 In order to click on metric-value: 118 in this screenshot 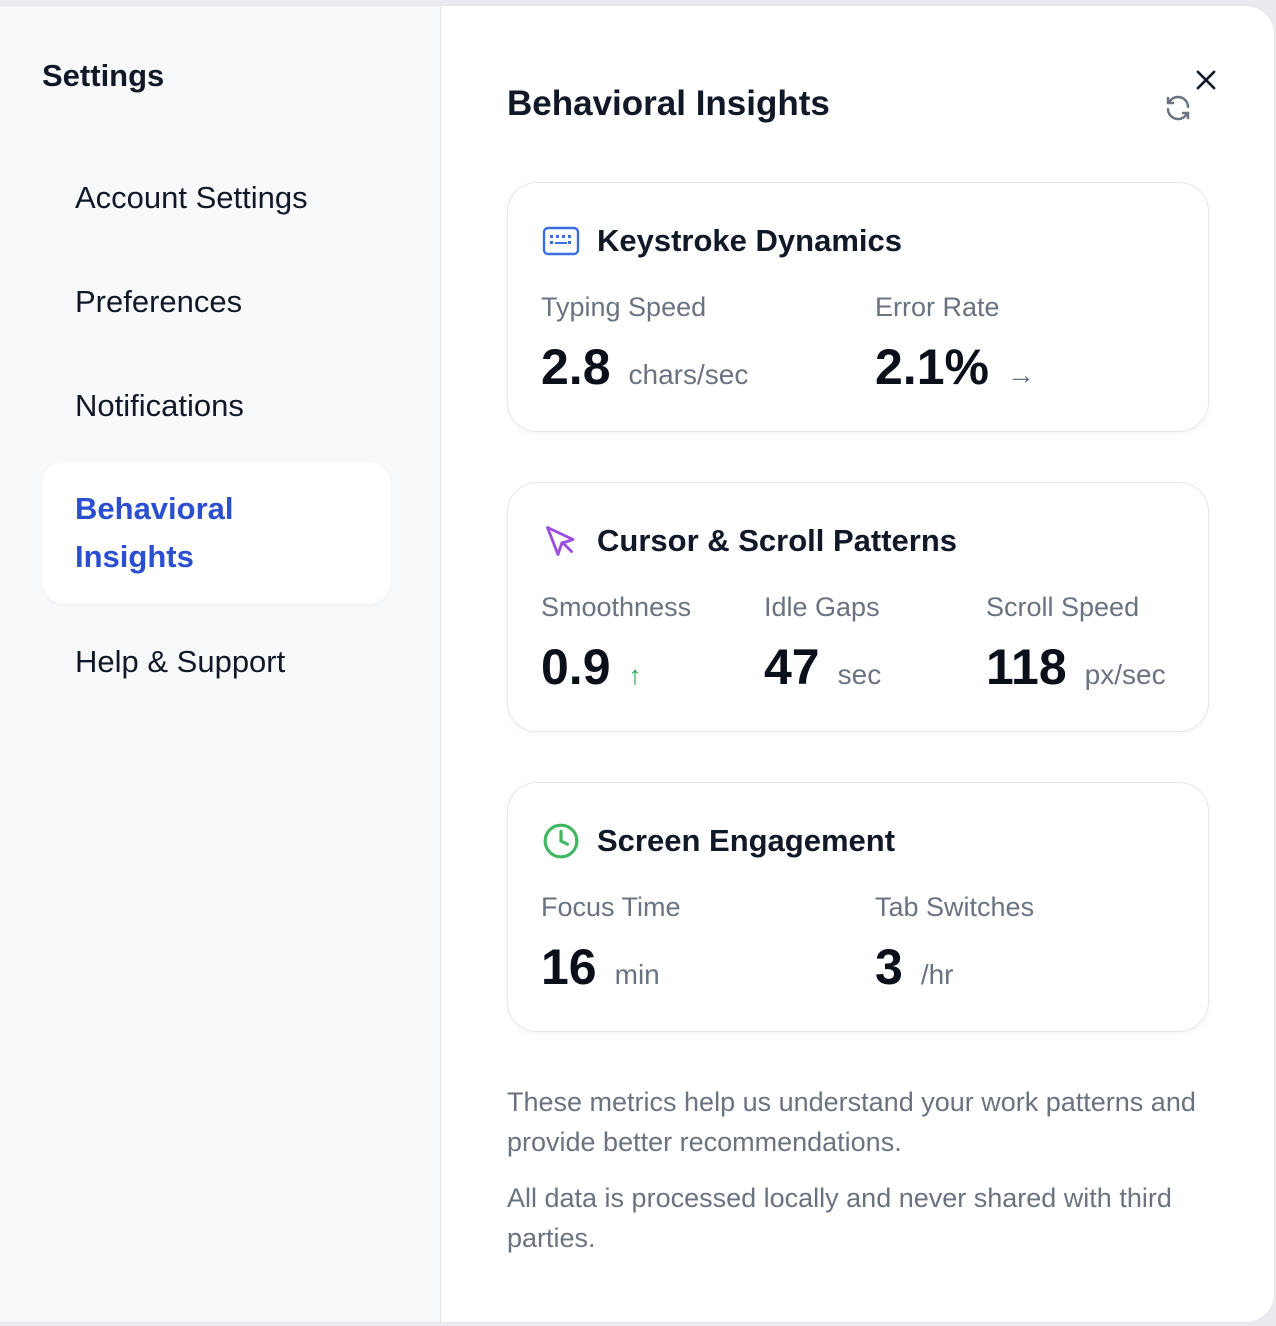, I will do `click(1026, 667)`.